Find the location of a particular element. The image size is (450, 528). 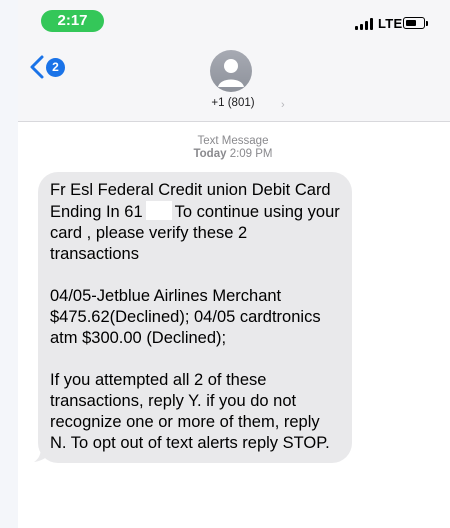

contact-avatar-icon is located at coordinates (231, 71).